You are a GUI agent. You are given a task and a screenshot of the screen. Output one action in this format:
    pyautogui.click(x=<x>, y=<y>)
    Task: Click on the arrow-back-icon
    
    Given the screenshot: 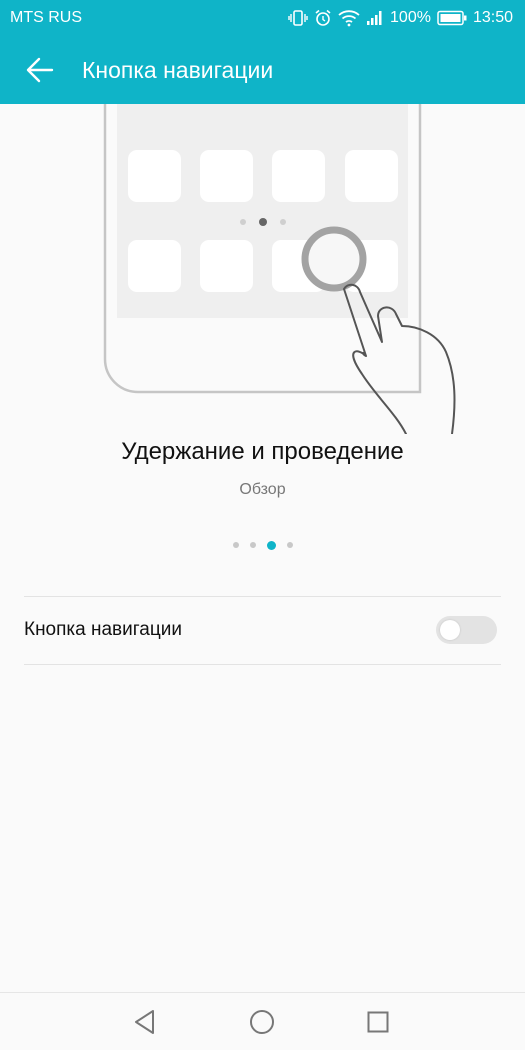 What is the action you would take?
    pyautogui.click(x=40, y=70)
    